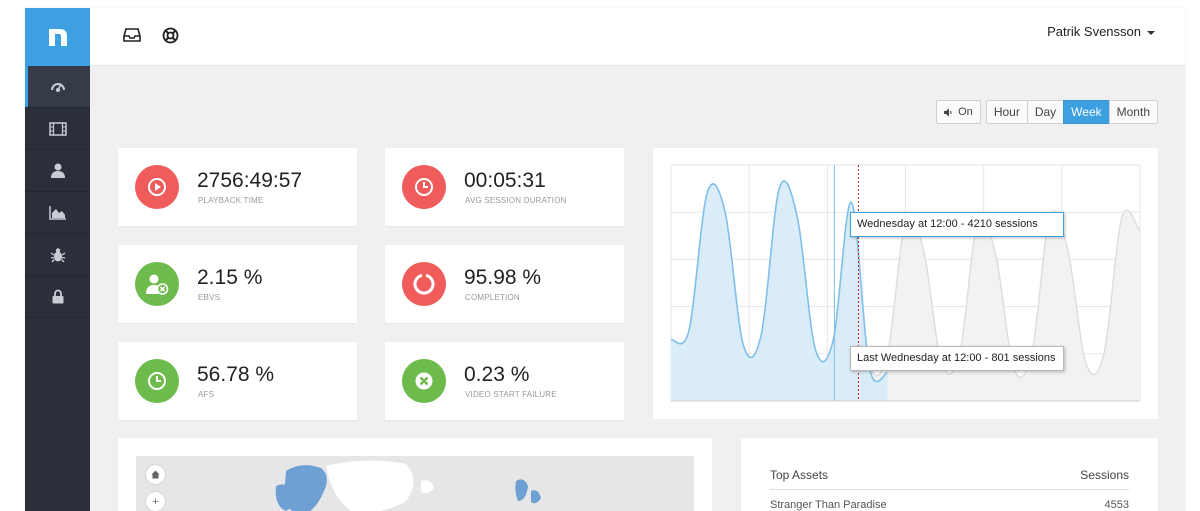 This screenshot has width=1200, height=511. I want to click on sidebar-item-users, so click(57, 171).